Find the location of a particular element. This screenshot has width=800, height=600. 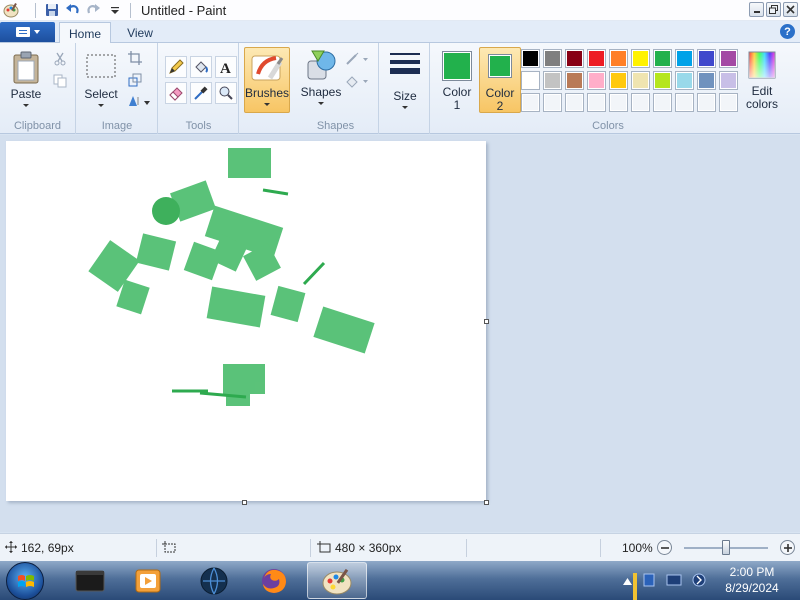

taskbar-app-paint is located at coordinates (337, 580).